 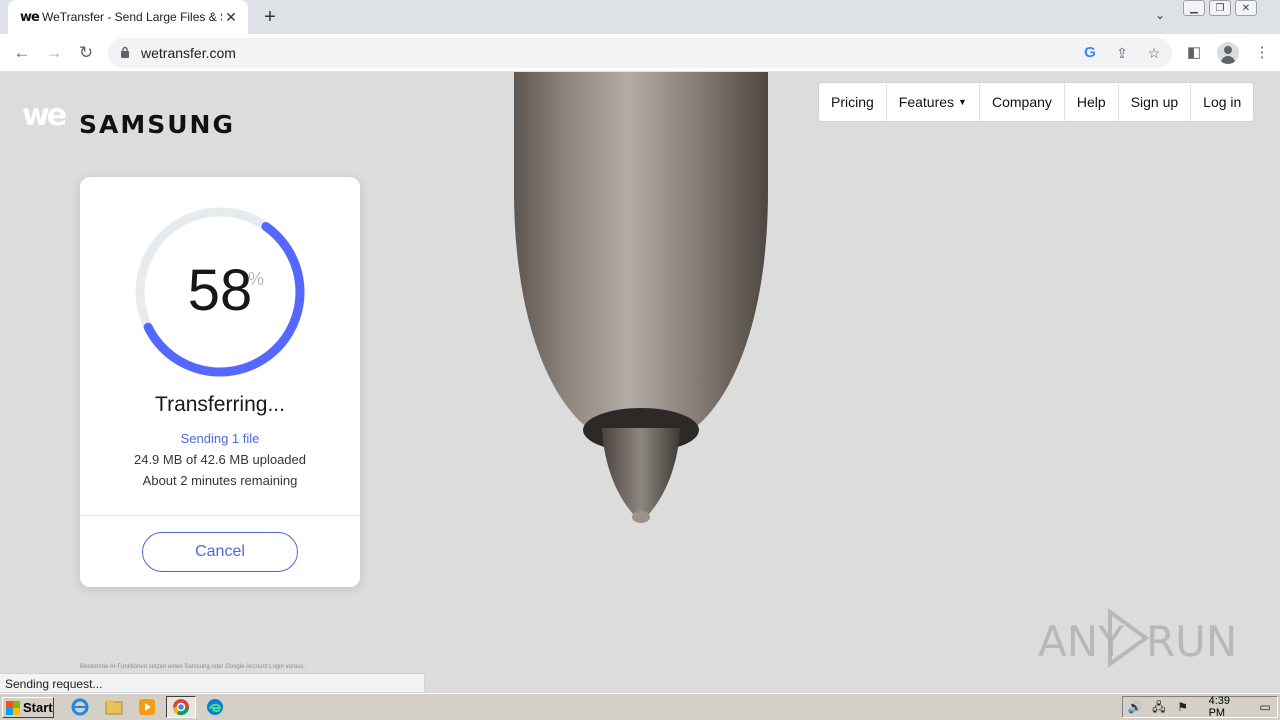 I want to click on google-icon: G, so click(x=1090, y=53).